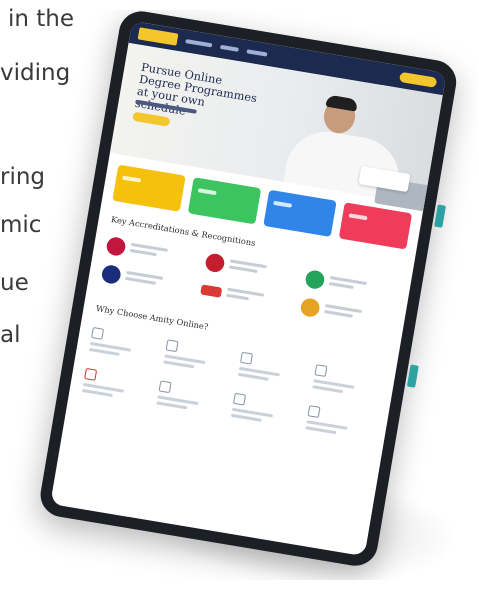  What do you see at coordinates (440, 216) in the screenshot?
I see `side-chat-tab` at bounding box center [440, 216].